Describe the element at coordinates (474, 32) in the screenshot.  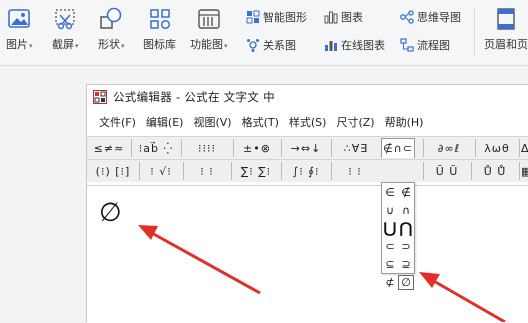
I see `ribbon-divider` at that location.